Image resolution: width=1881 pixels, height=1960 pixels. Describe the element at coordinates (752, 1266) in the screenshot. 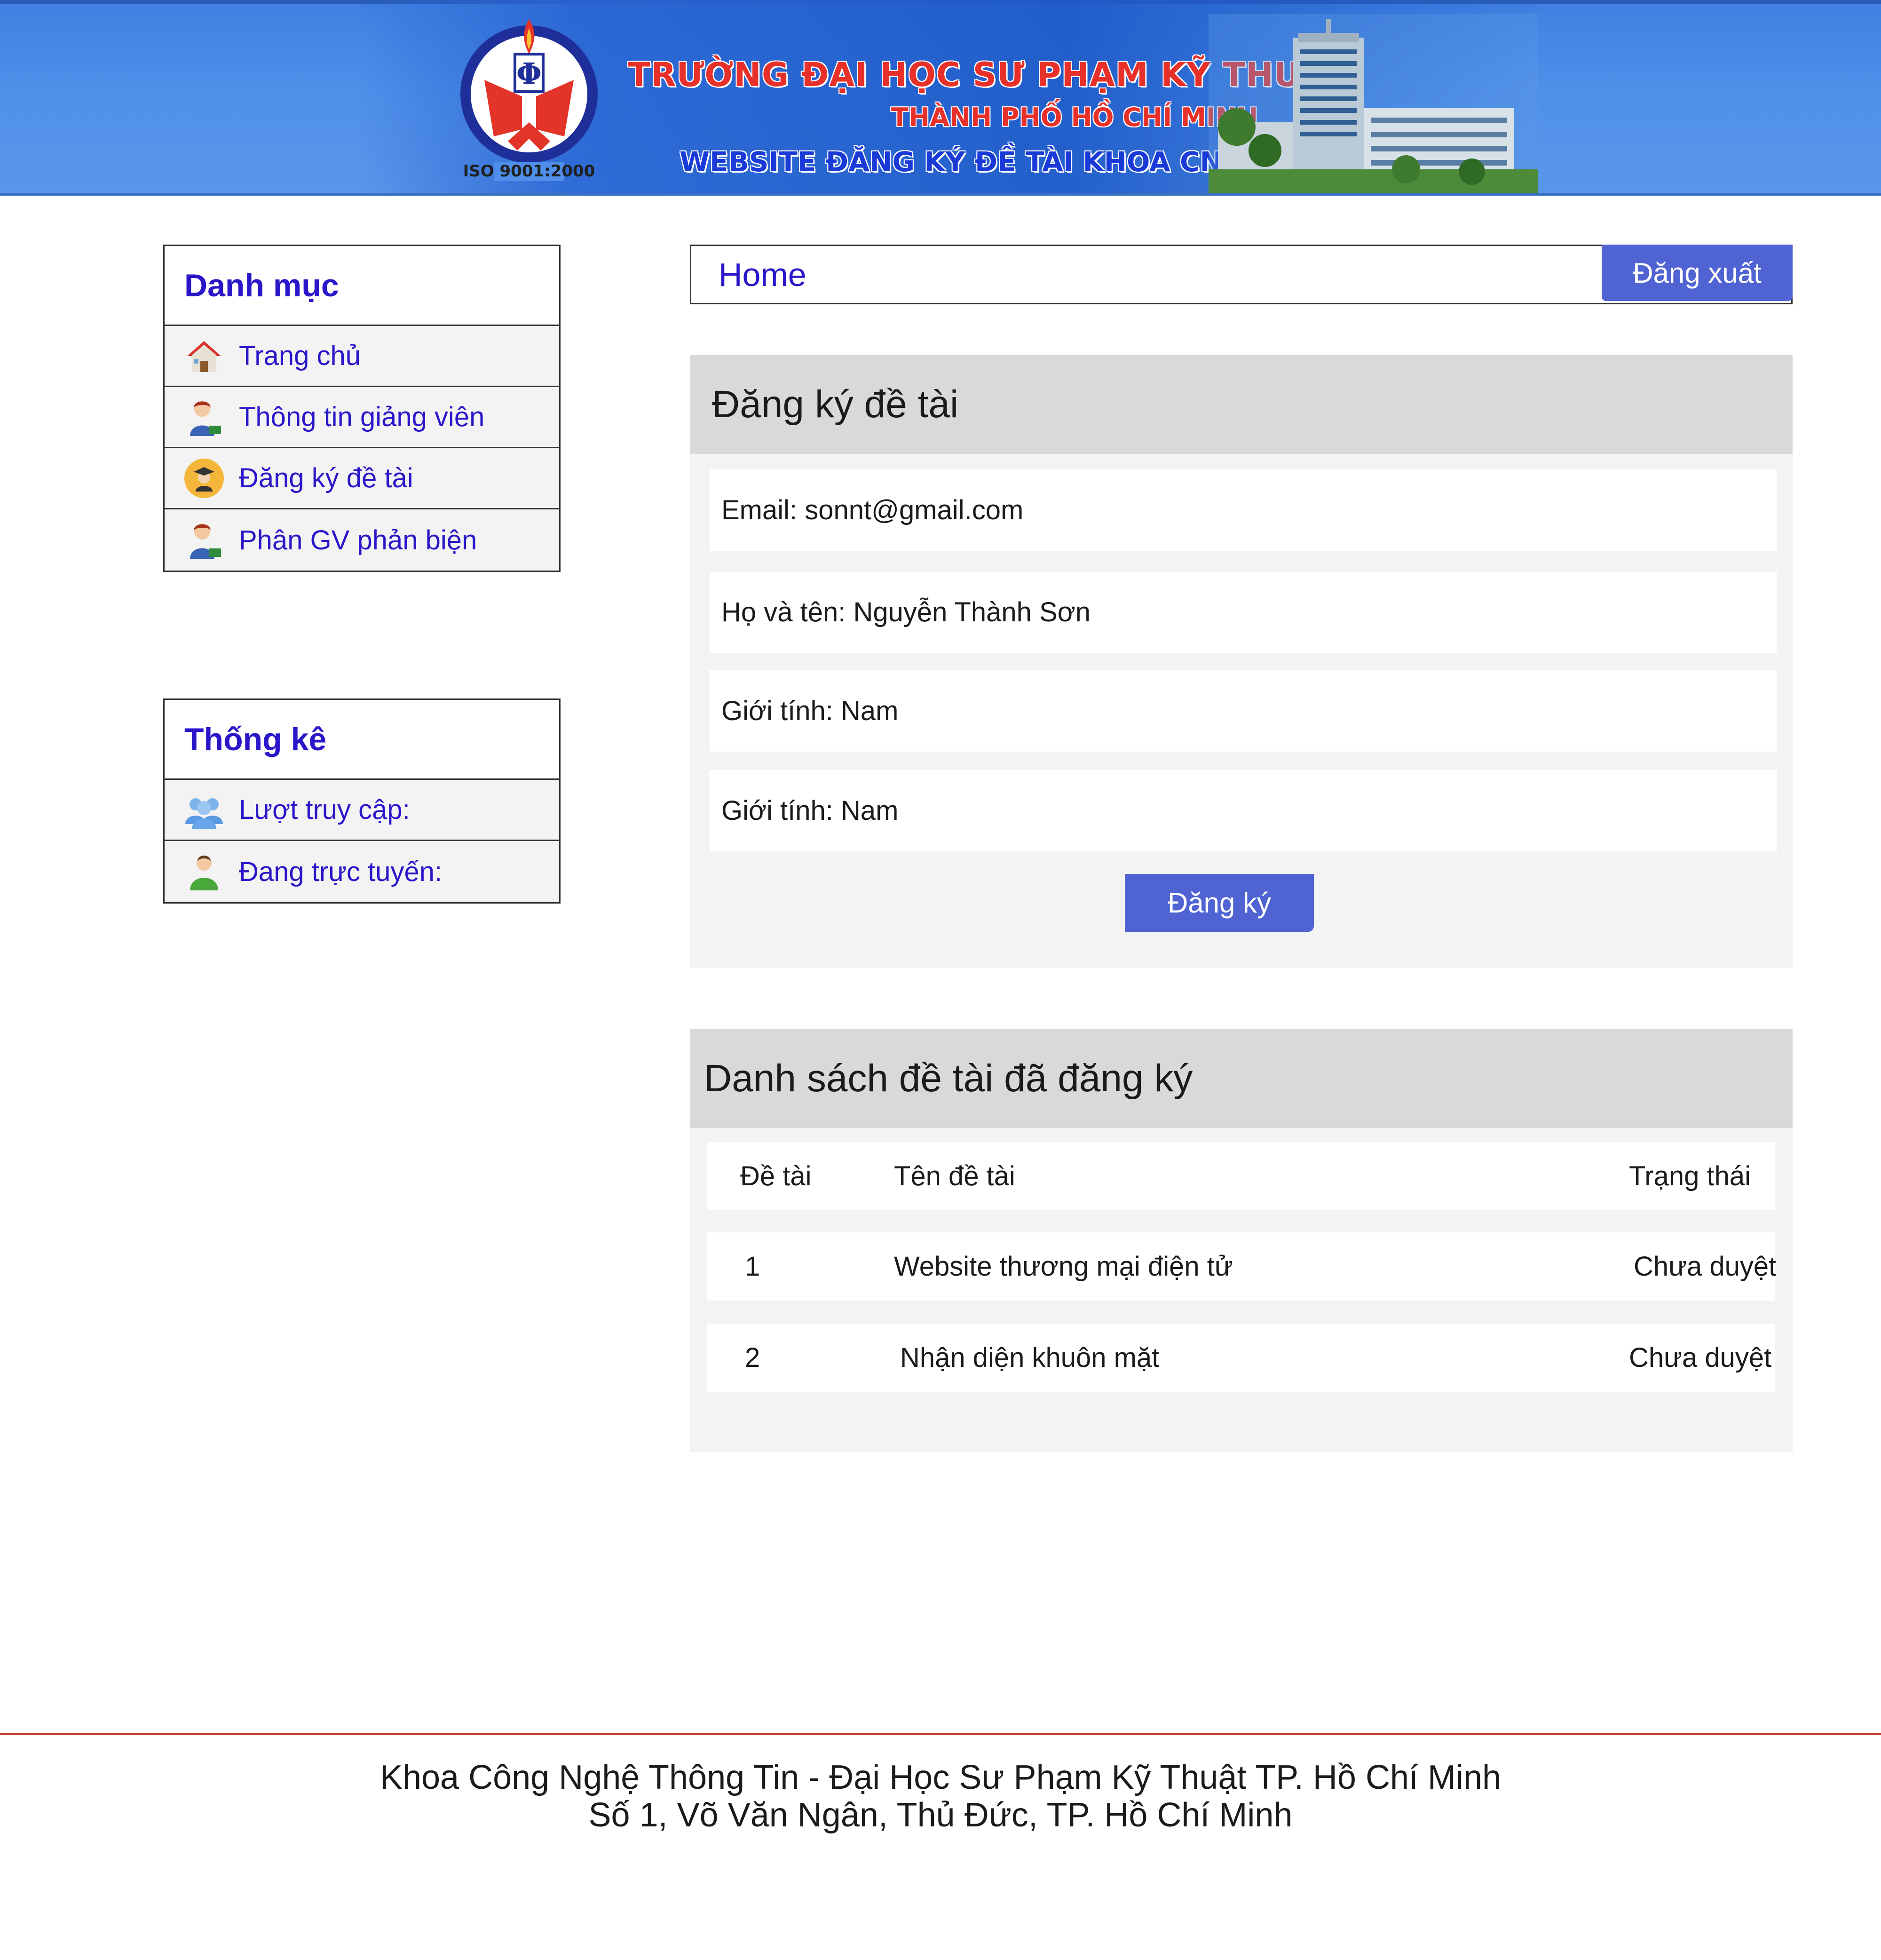

I see `topic-number: 1` at that location.